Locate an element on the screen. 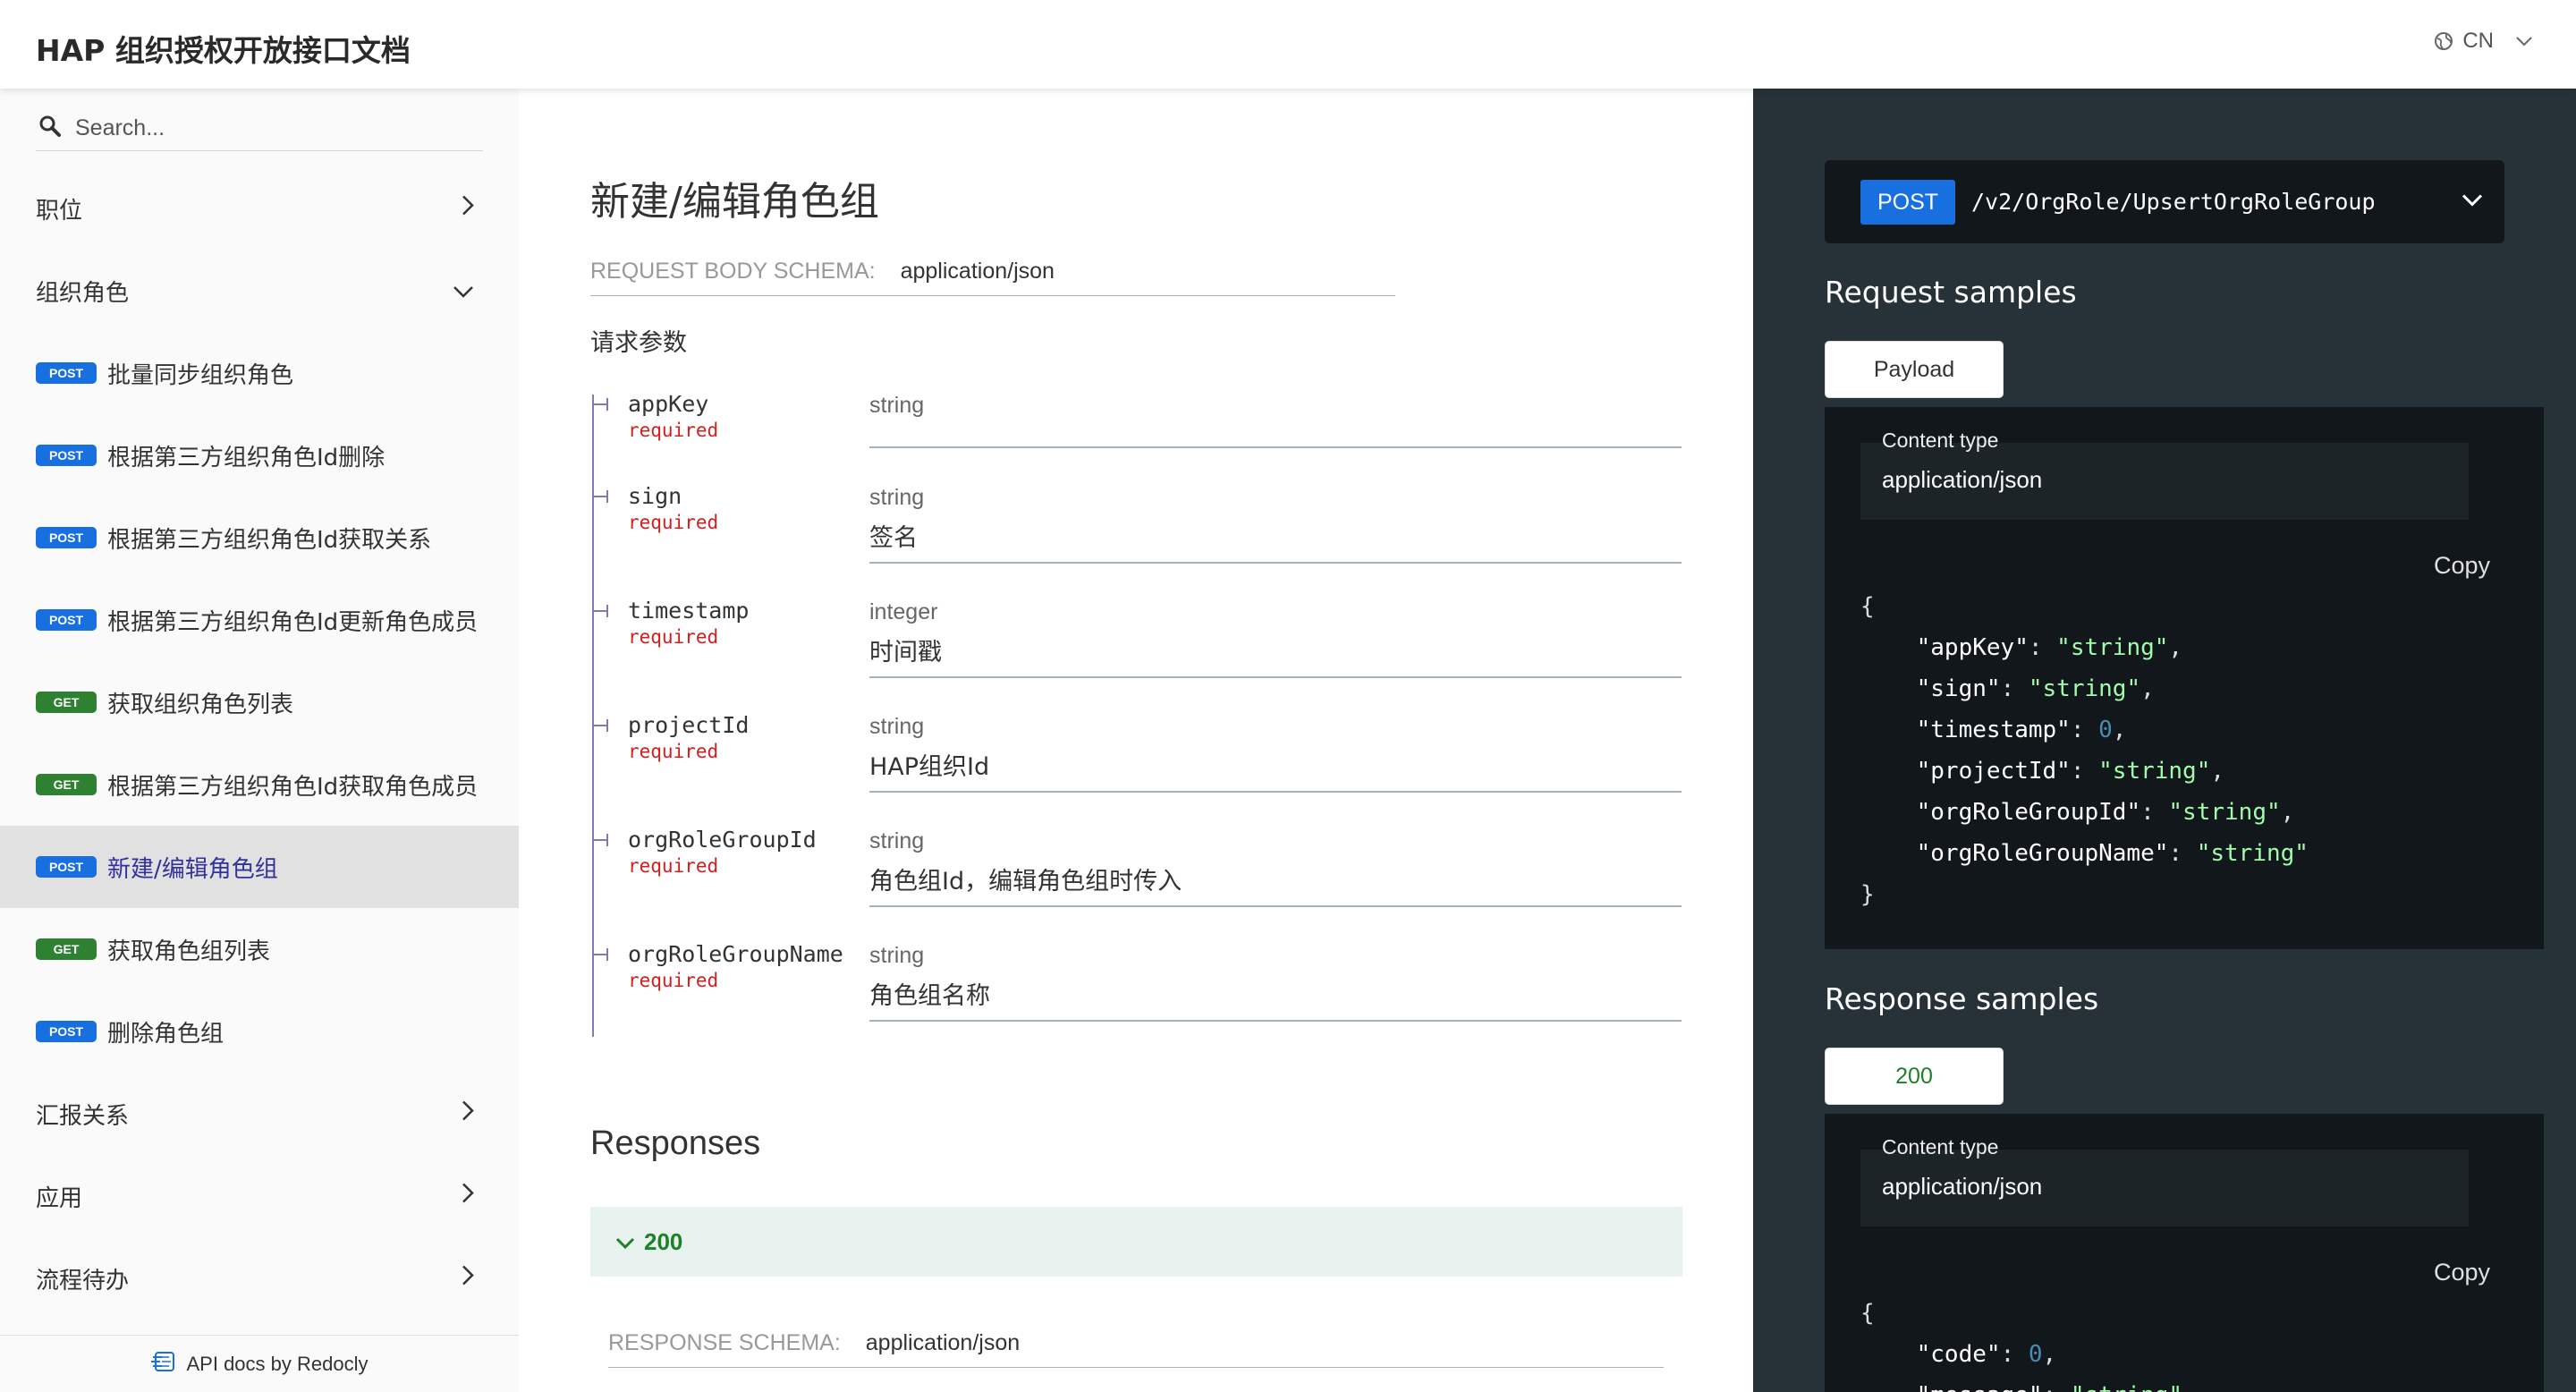  search-icon is located at coordinates (49, 128).